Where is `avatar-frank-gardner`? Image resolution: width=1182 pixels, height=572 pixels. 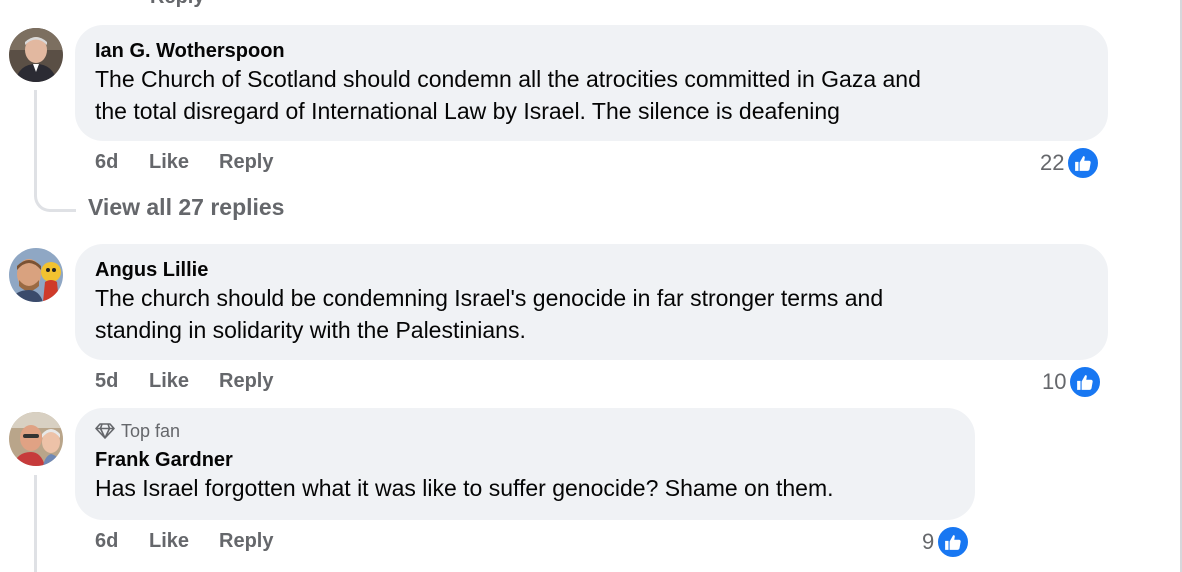
avatar-frank-gardner is located at coordinates (36, 439).